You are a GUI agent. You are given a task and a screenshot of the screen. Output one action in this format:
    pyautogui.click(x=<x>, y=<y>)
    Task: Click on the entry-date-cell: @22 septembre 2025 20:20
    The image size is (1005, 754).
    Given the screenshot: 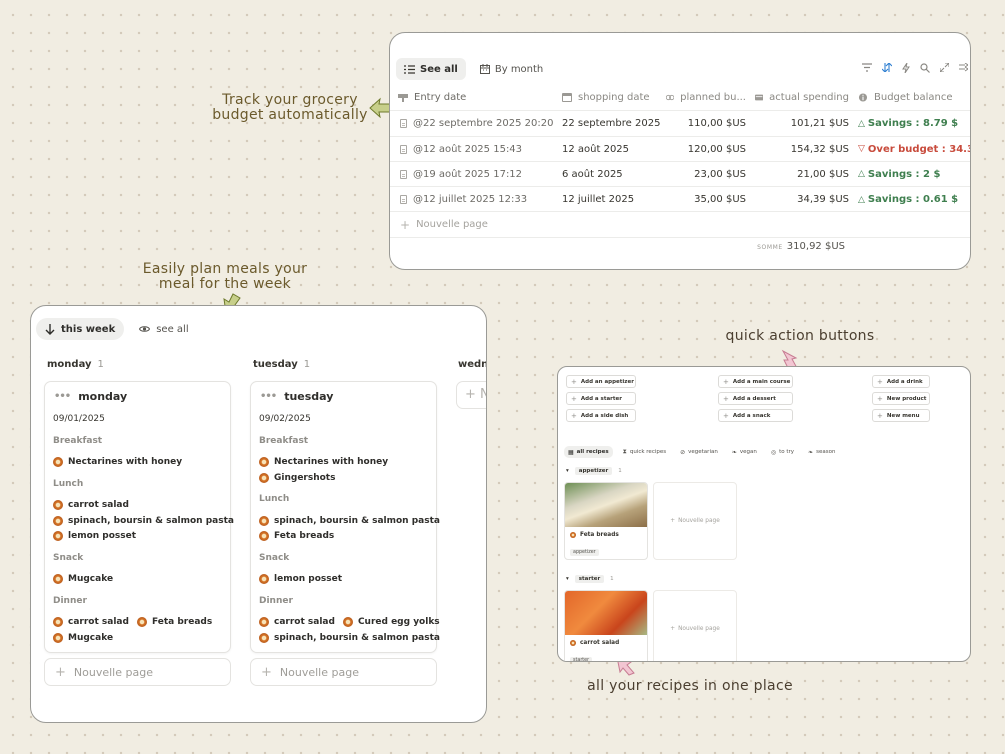 What is the action you would take?
    pyautogui.click(x=477, y=123)
    